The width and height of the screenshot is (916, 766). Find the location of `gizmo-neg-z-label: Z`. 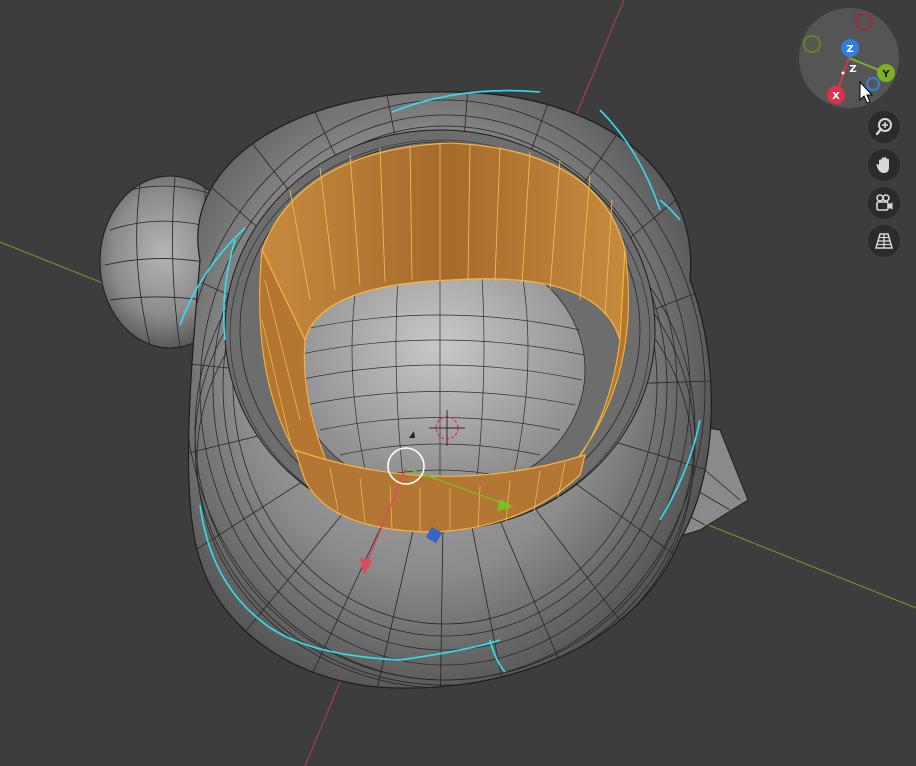

gizmo-neg-z-label: Z is located at coordinates (852, 69).